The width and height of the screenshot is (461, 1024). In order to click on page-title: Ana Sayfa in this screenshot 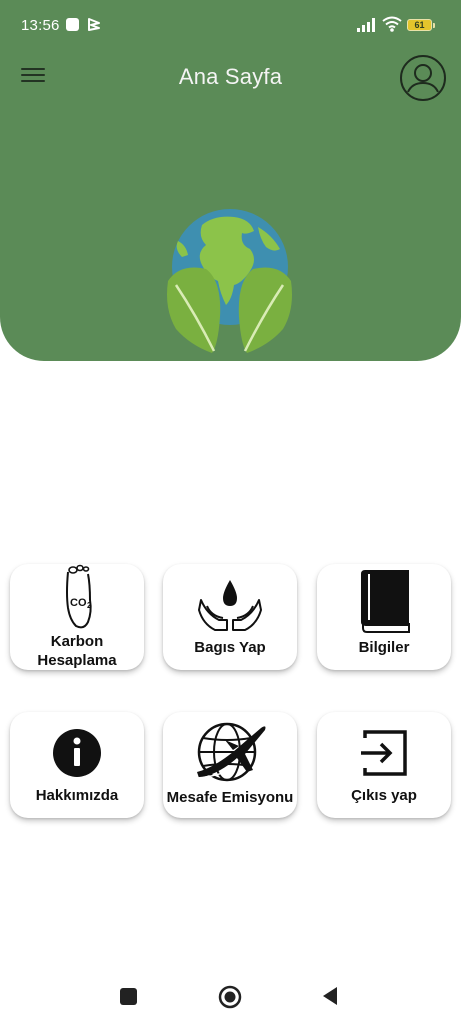, I will do `click(230, 76)`.